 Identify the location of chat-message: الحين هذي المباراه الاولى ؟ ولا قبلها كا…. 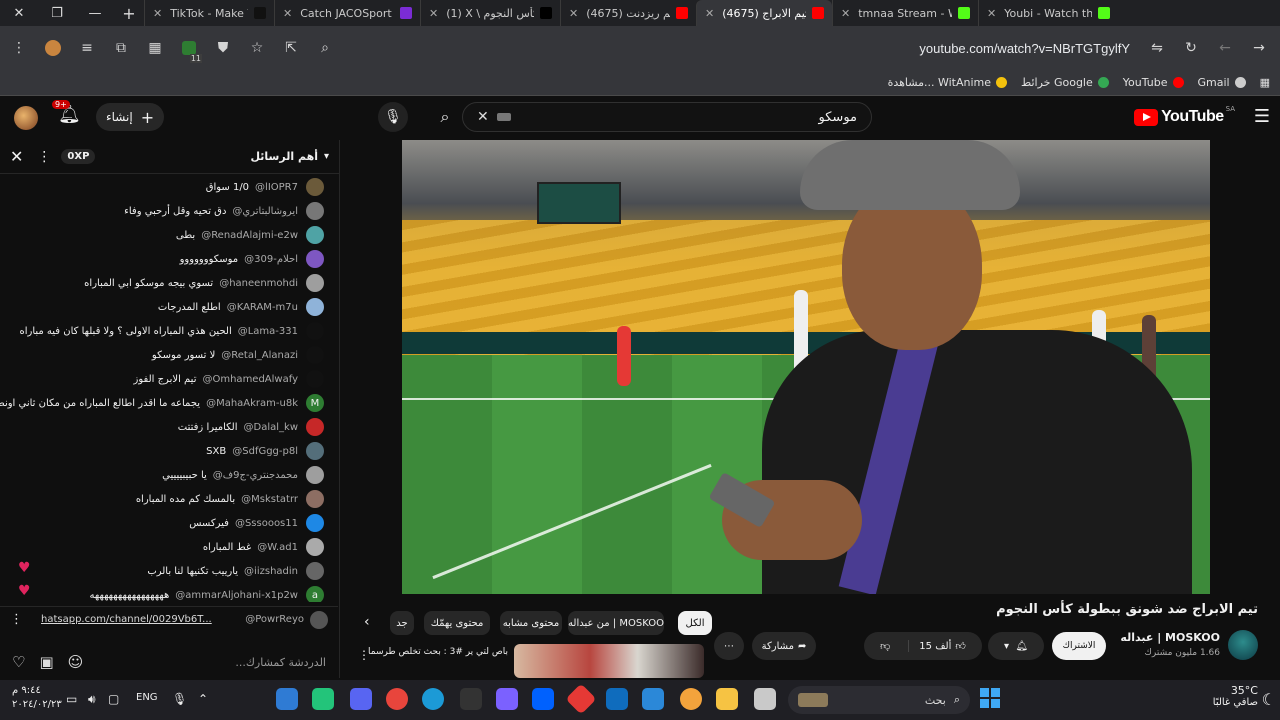
(171, 331).